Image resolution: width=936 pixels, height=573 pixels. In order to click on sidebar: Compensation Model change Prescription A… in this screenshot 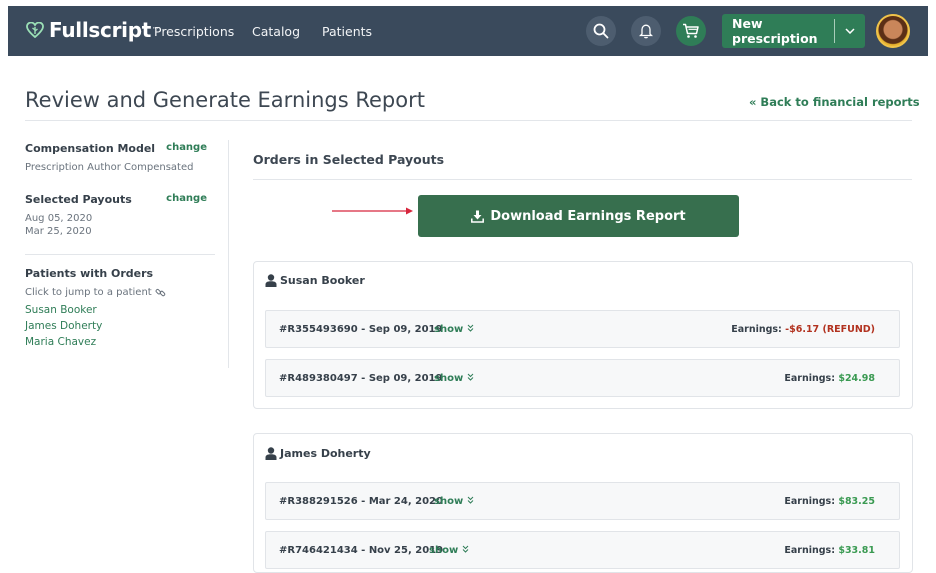, I will do `click(120, 195)`.